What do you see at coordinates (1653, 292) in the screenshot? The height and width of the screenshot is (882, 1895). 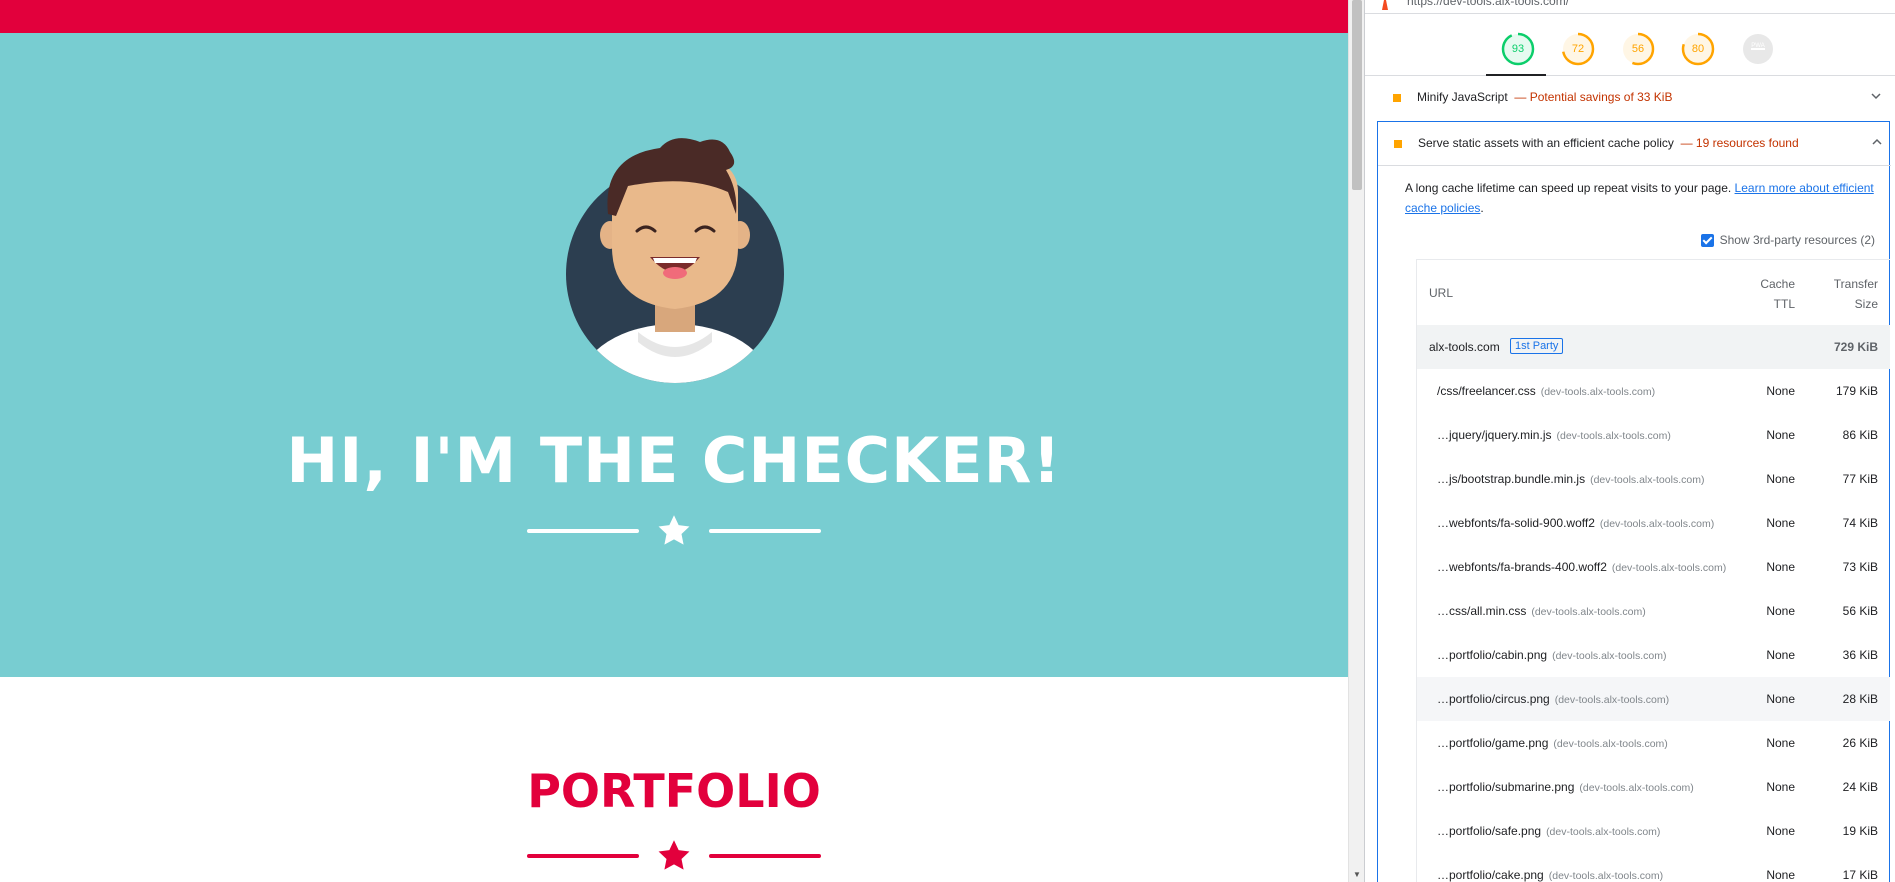 I see `table-header: URL Cache TTL Transfer Size` at bounding box center [1653, 292].